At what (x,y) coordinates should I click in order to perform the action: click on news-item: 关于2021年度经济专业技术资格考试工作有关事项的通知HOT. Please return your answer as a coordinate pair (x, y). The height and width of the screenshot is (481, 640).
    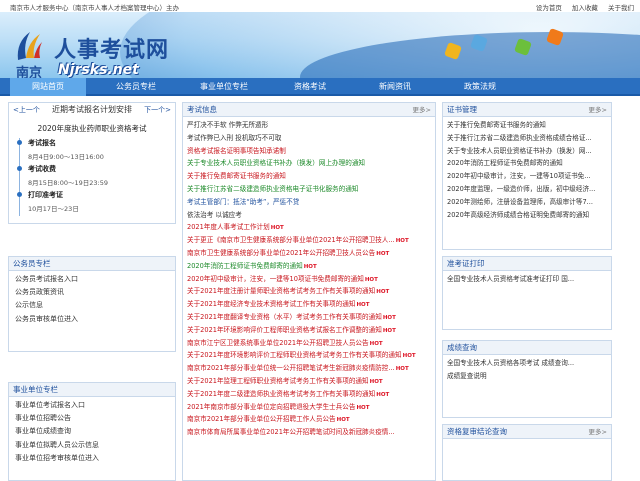
    Looking at the image, I should click on (309, 304).